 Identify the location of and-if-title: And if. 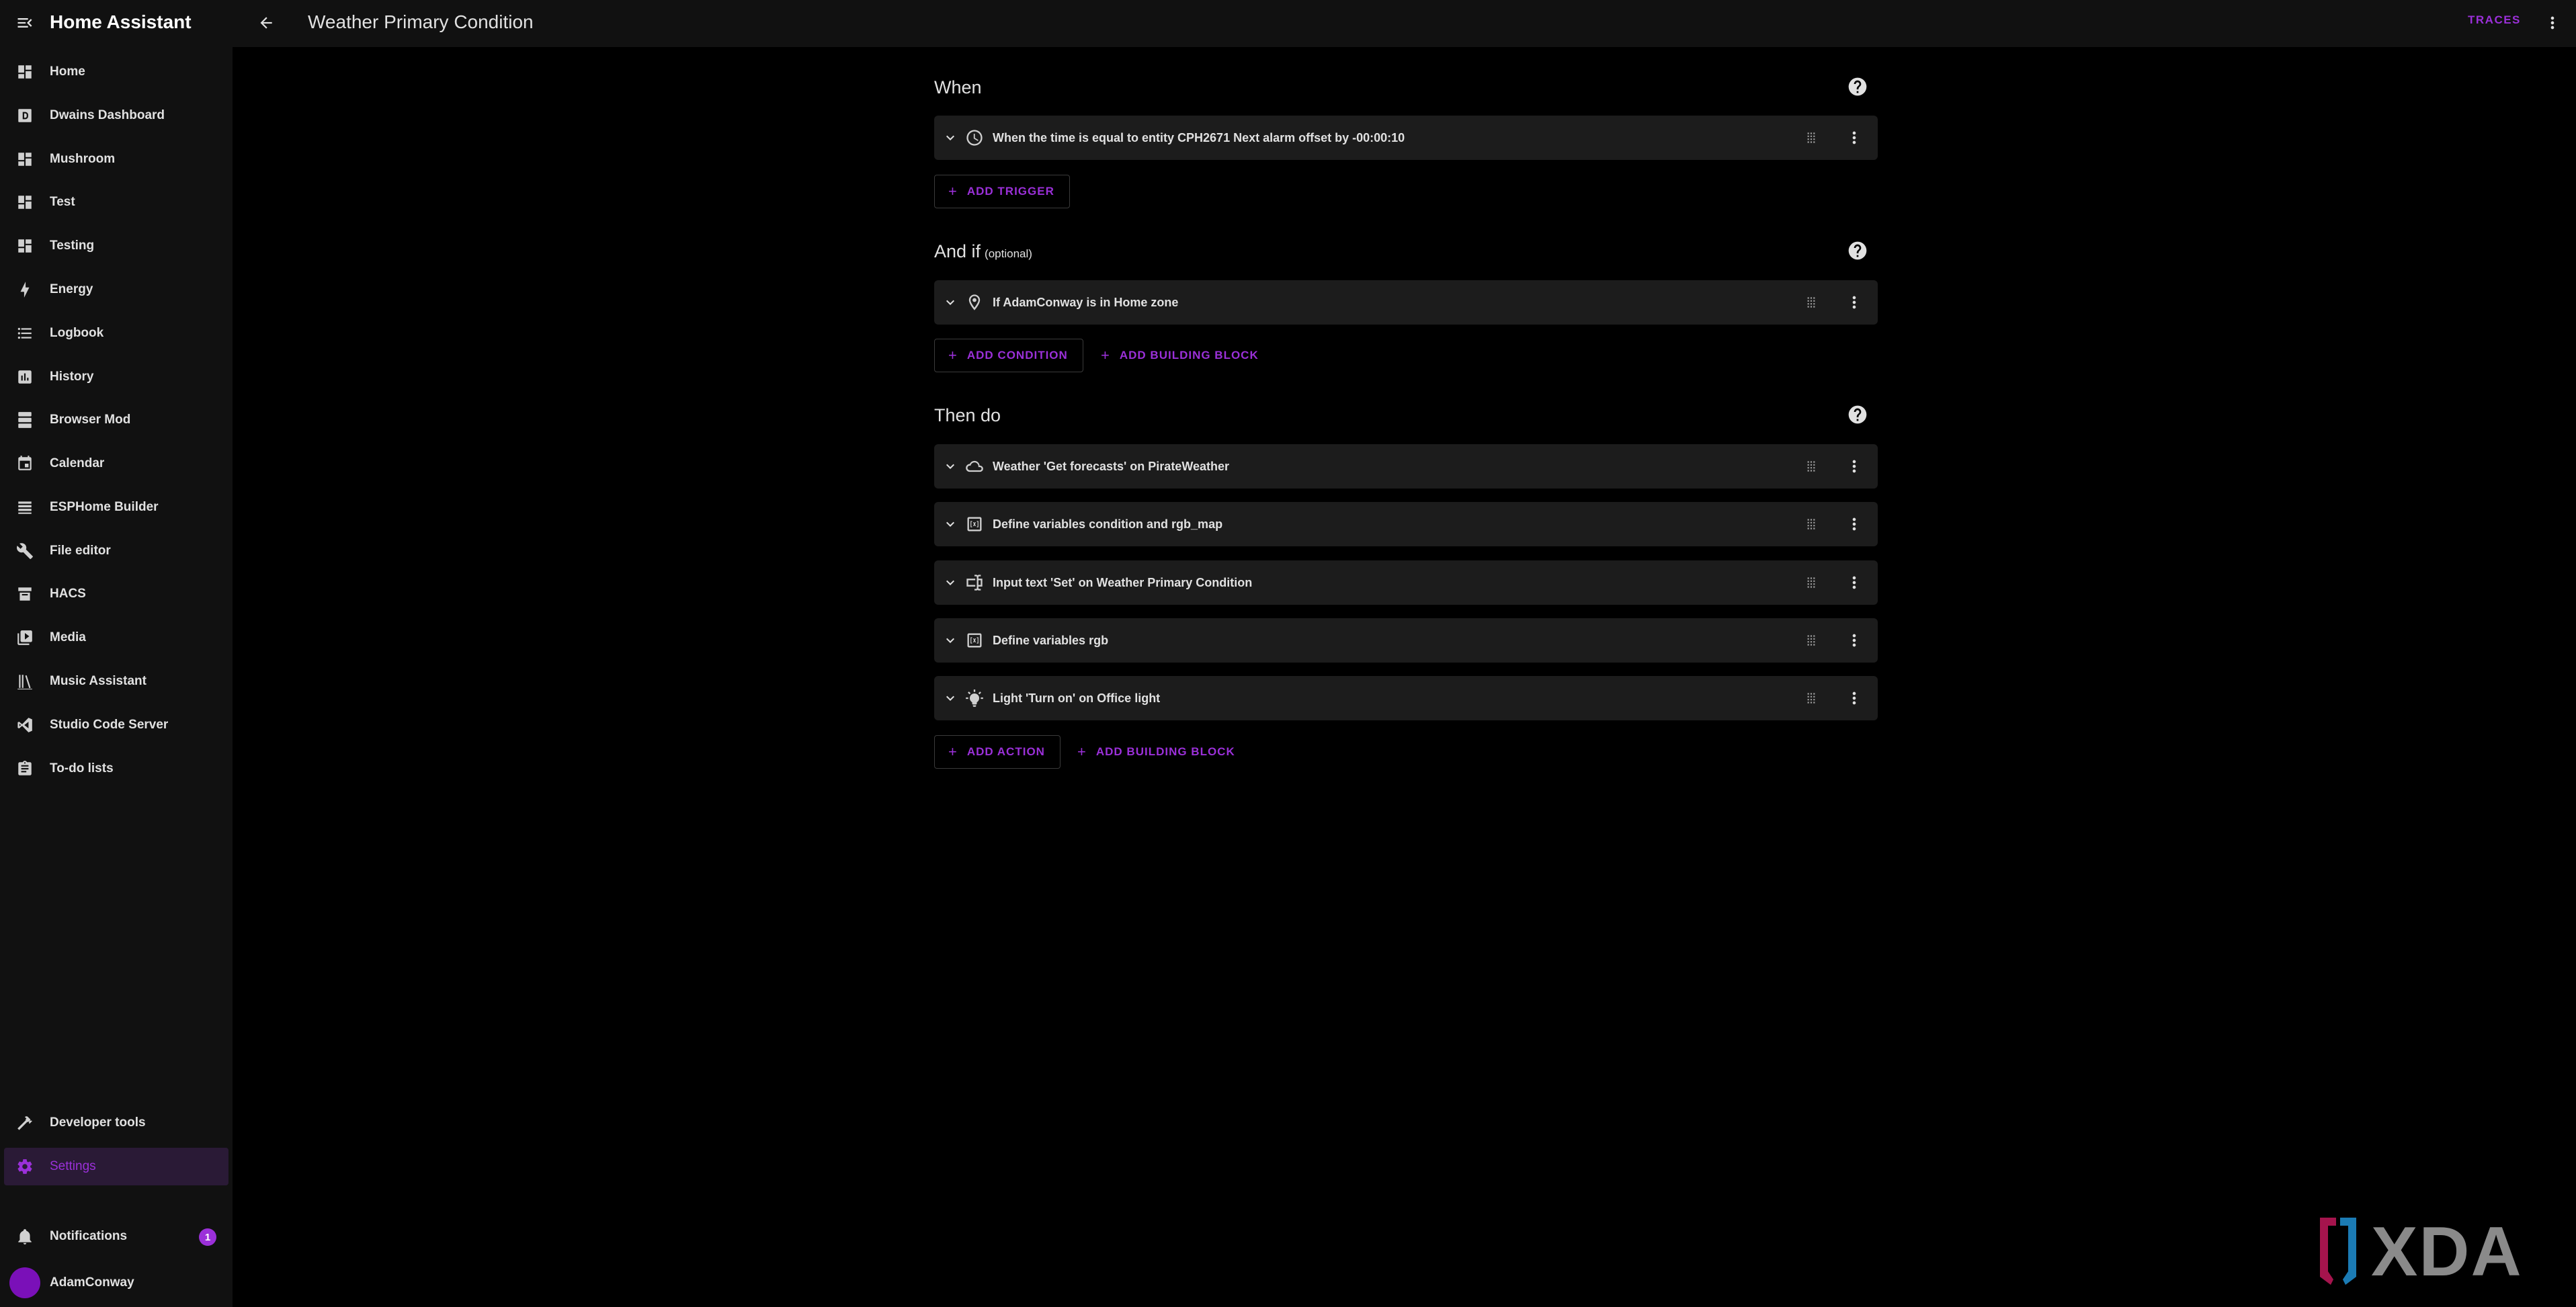
(957, 251).